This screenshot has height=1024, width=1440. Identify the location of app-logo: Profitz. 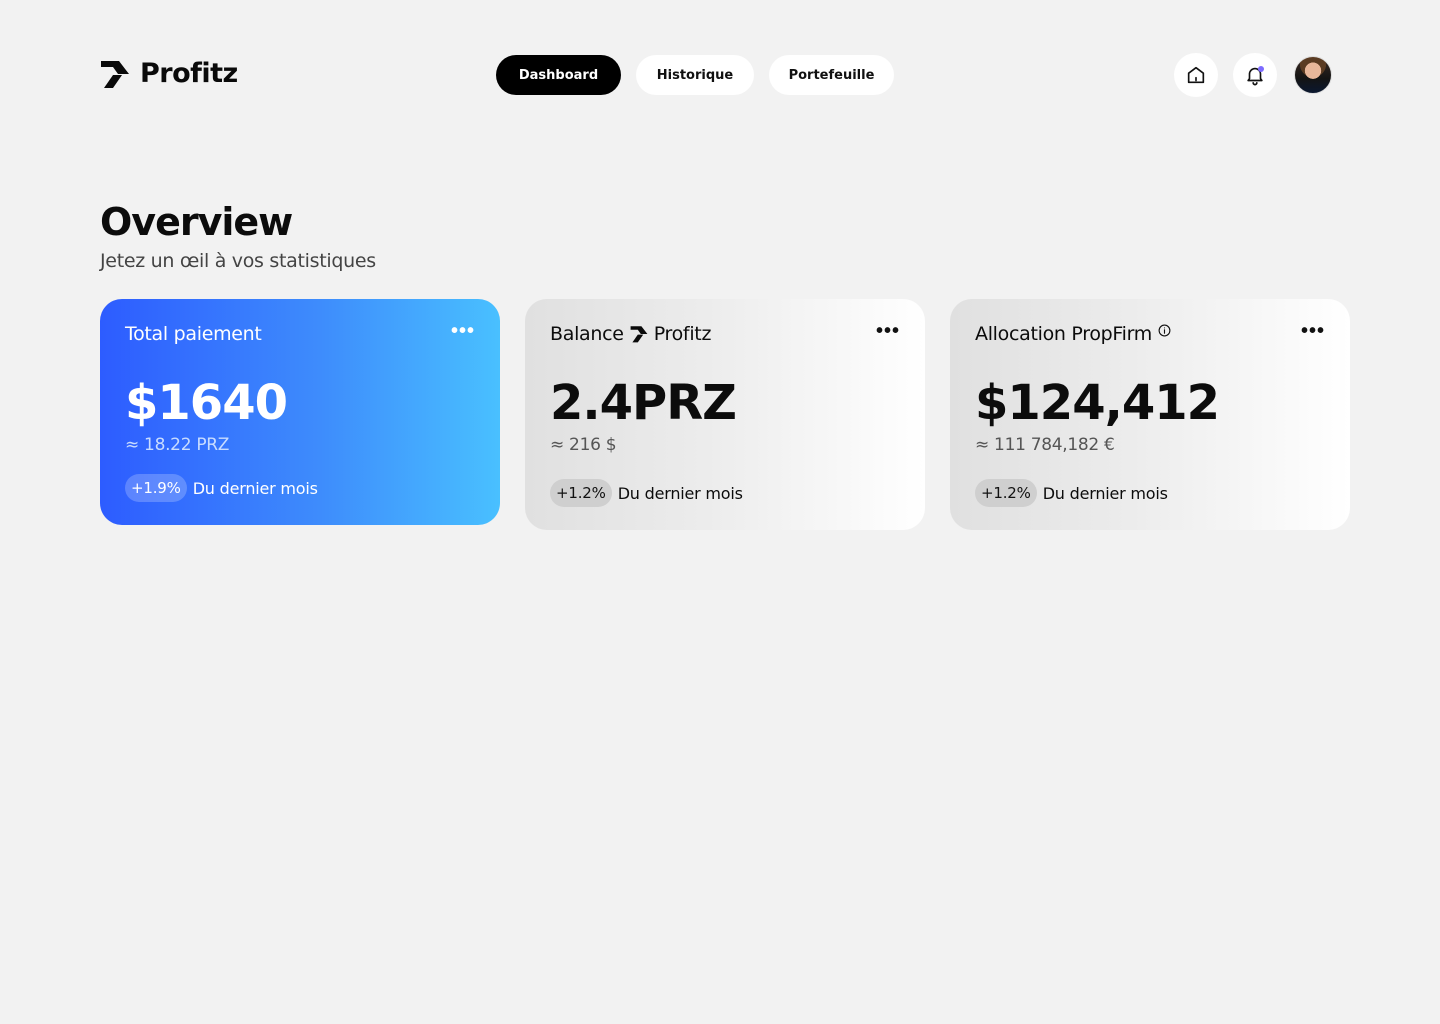
(169, 73).